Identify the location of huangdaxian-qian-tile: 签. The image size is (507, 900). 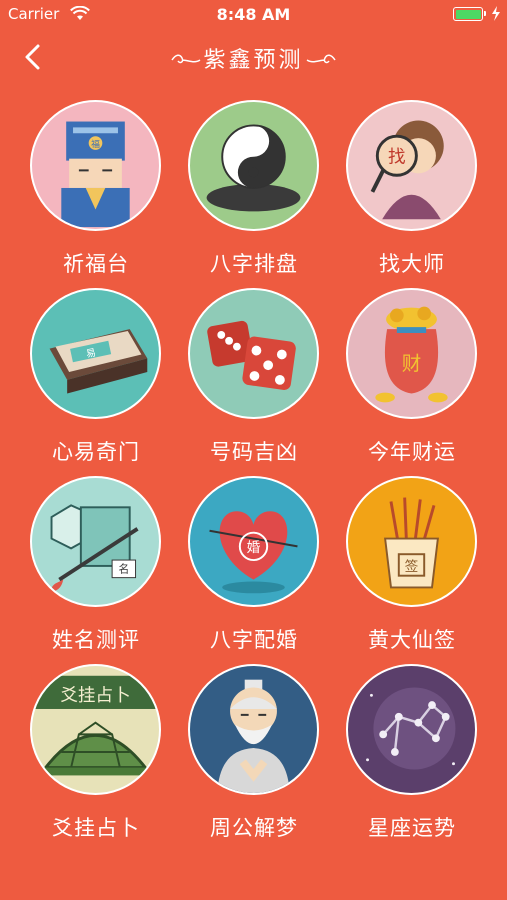
(411, 541).